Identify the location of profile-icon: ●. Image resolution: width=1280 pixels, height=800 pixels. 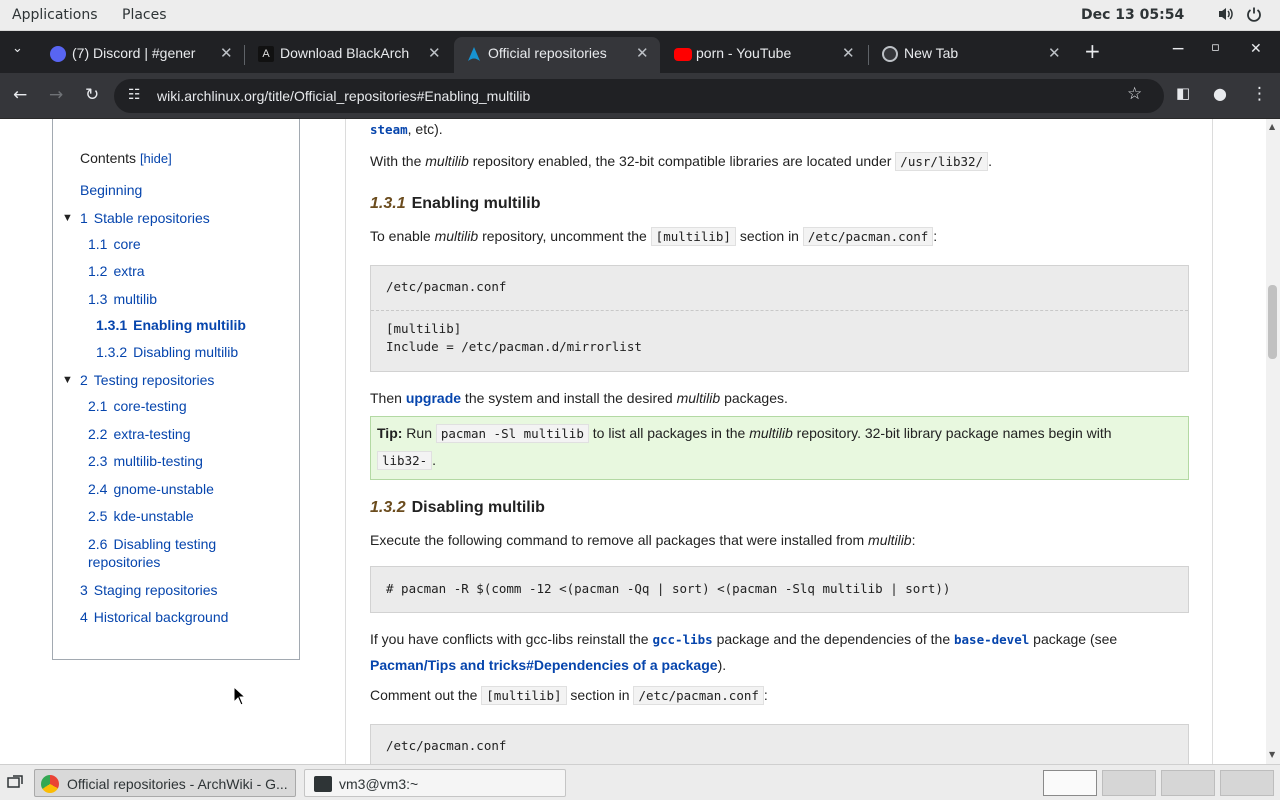
(1220, 93).